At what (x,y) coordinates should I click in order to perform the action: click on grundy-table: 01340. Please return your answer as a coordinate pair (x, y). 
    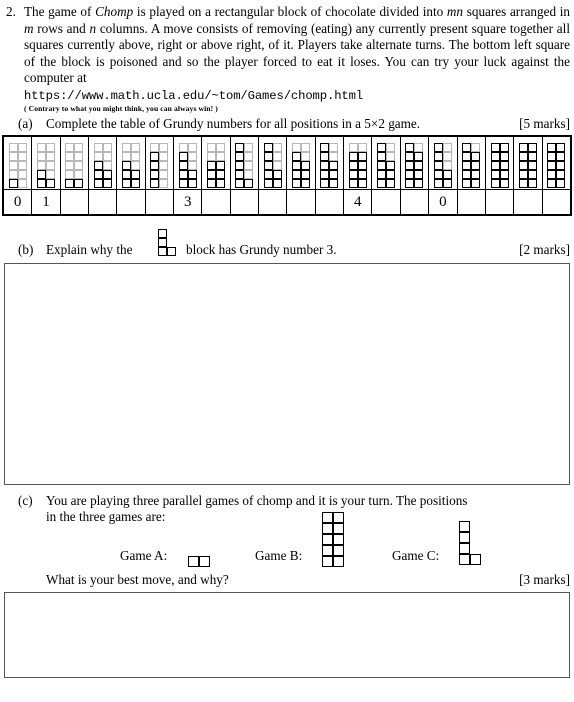
    Looking at the image, I should click on (287, 175).